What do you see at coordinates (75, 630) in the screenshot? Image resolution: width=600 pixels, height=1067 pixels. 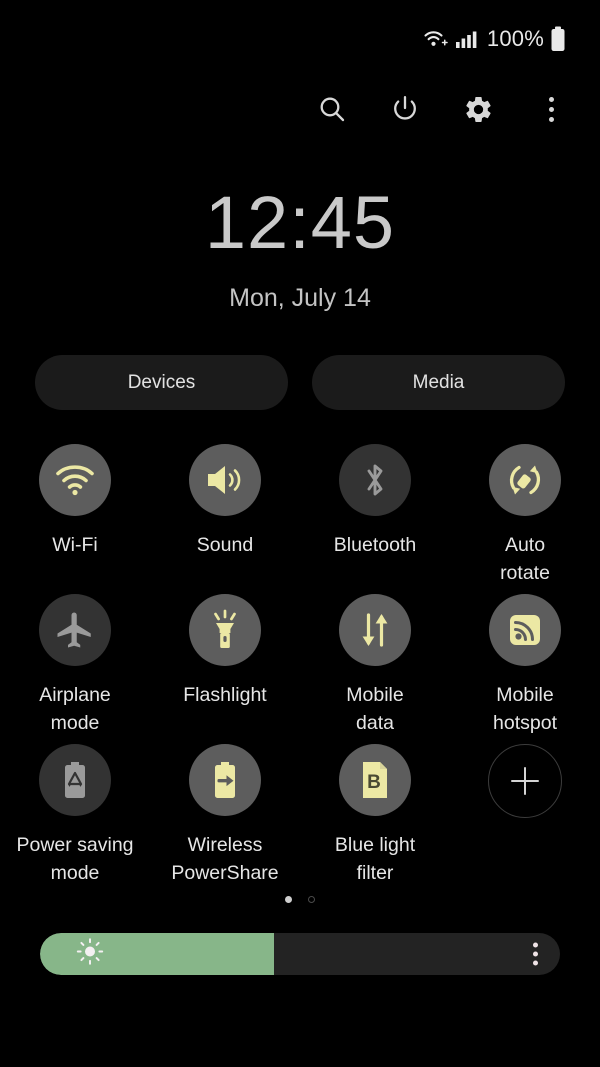 I see `airplane-icon` at bounding box center [75, 630].